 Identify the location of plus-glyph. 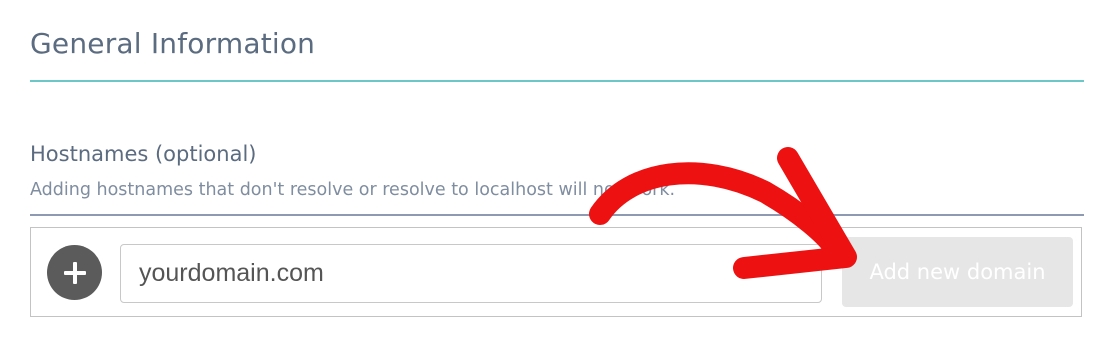
(74, 272).